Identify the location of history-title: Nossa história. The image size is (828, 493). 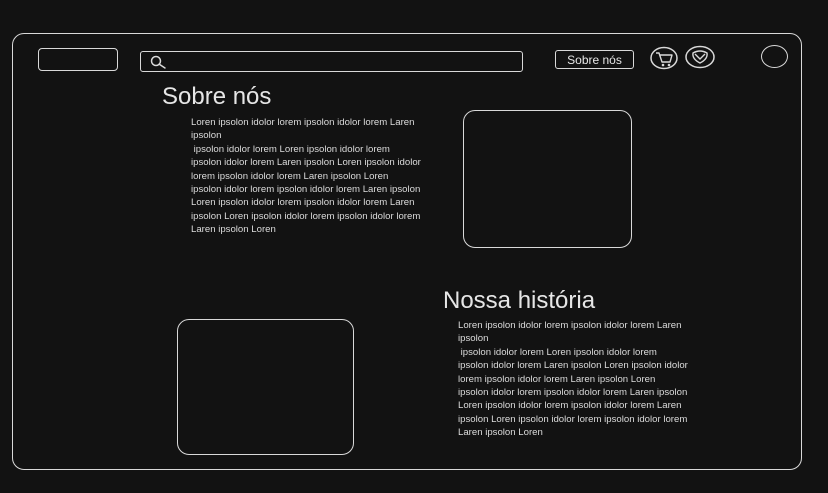
(519, 300).